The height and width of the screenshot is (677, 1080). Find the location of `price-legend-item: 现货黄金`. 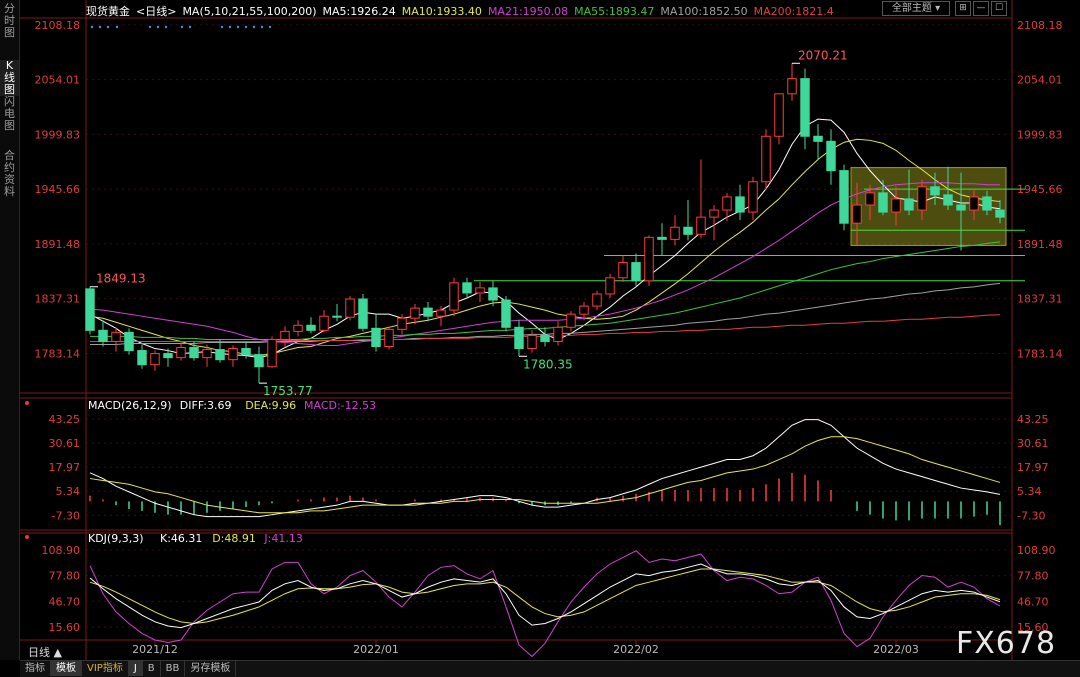

price-legend-item: 现货黄金 is located at coordinates (108, 11).